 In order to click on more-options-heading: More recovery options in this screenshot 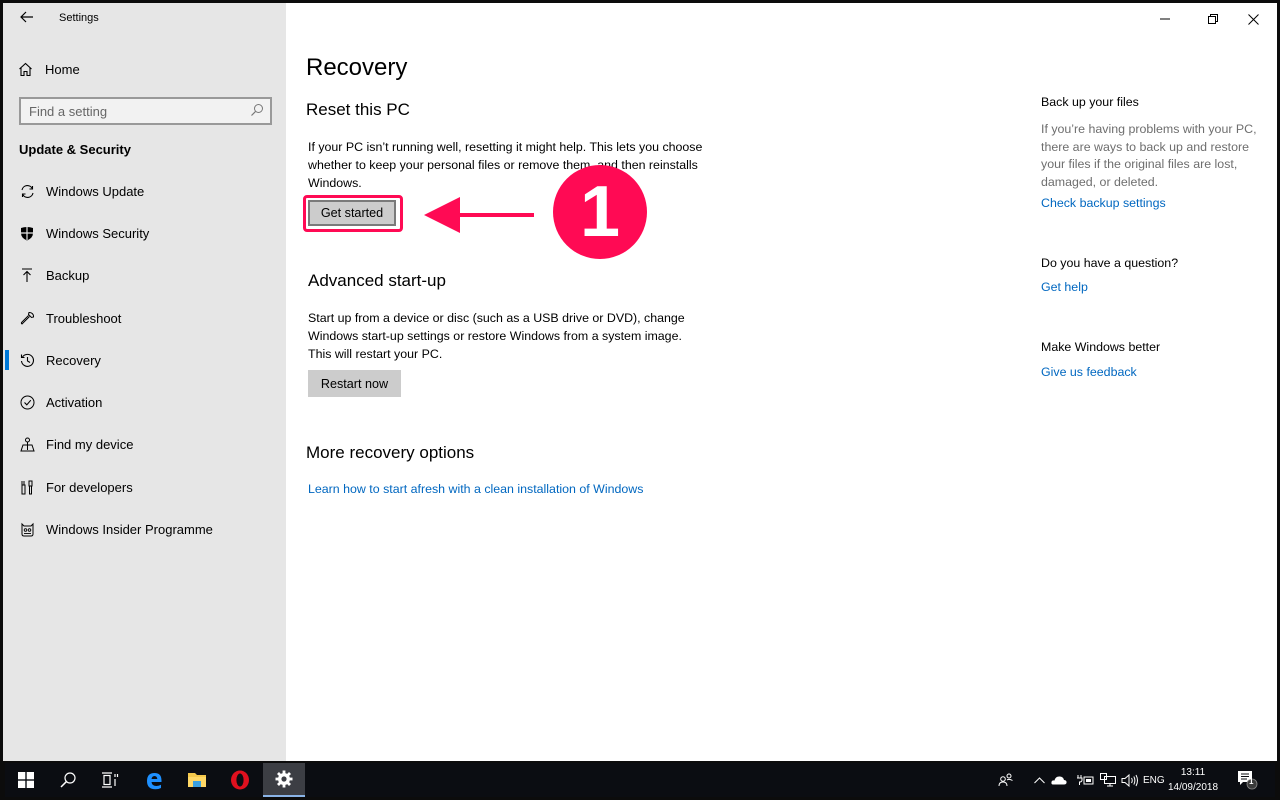, I will do `click(390, 452)`.